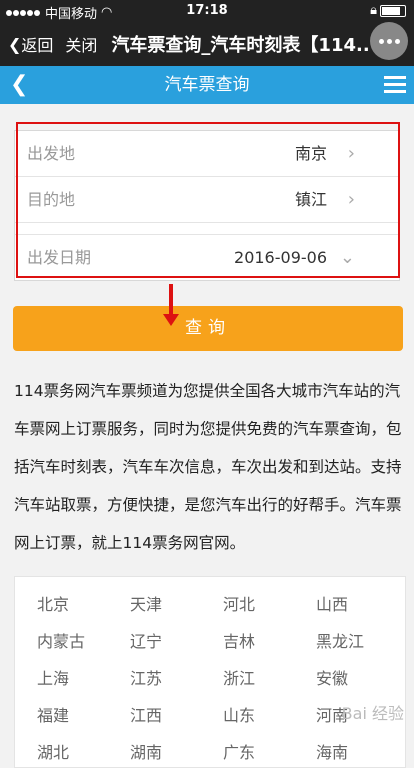 This screenshot has width=414, height=768. What do you see at coordinates (207, 200) in the screenshot?
I see `destination-row: 目的地 镇江 ›` at bounding box center [207, 200].